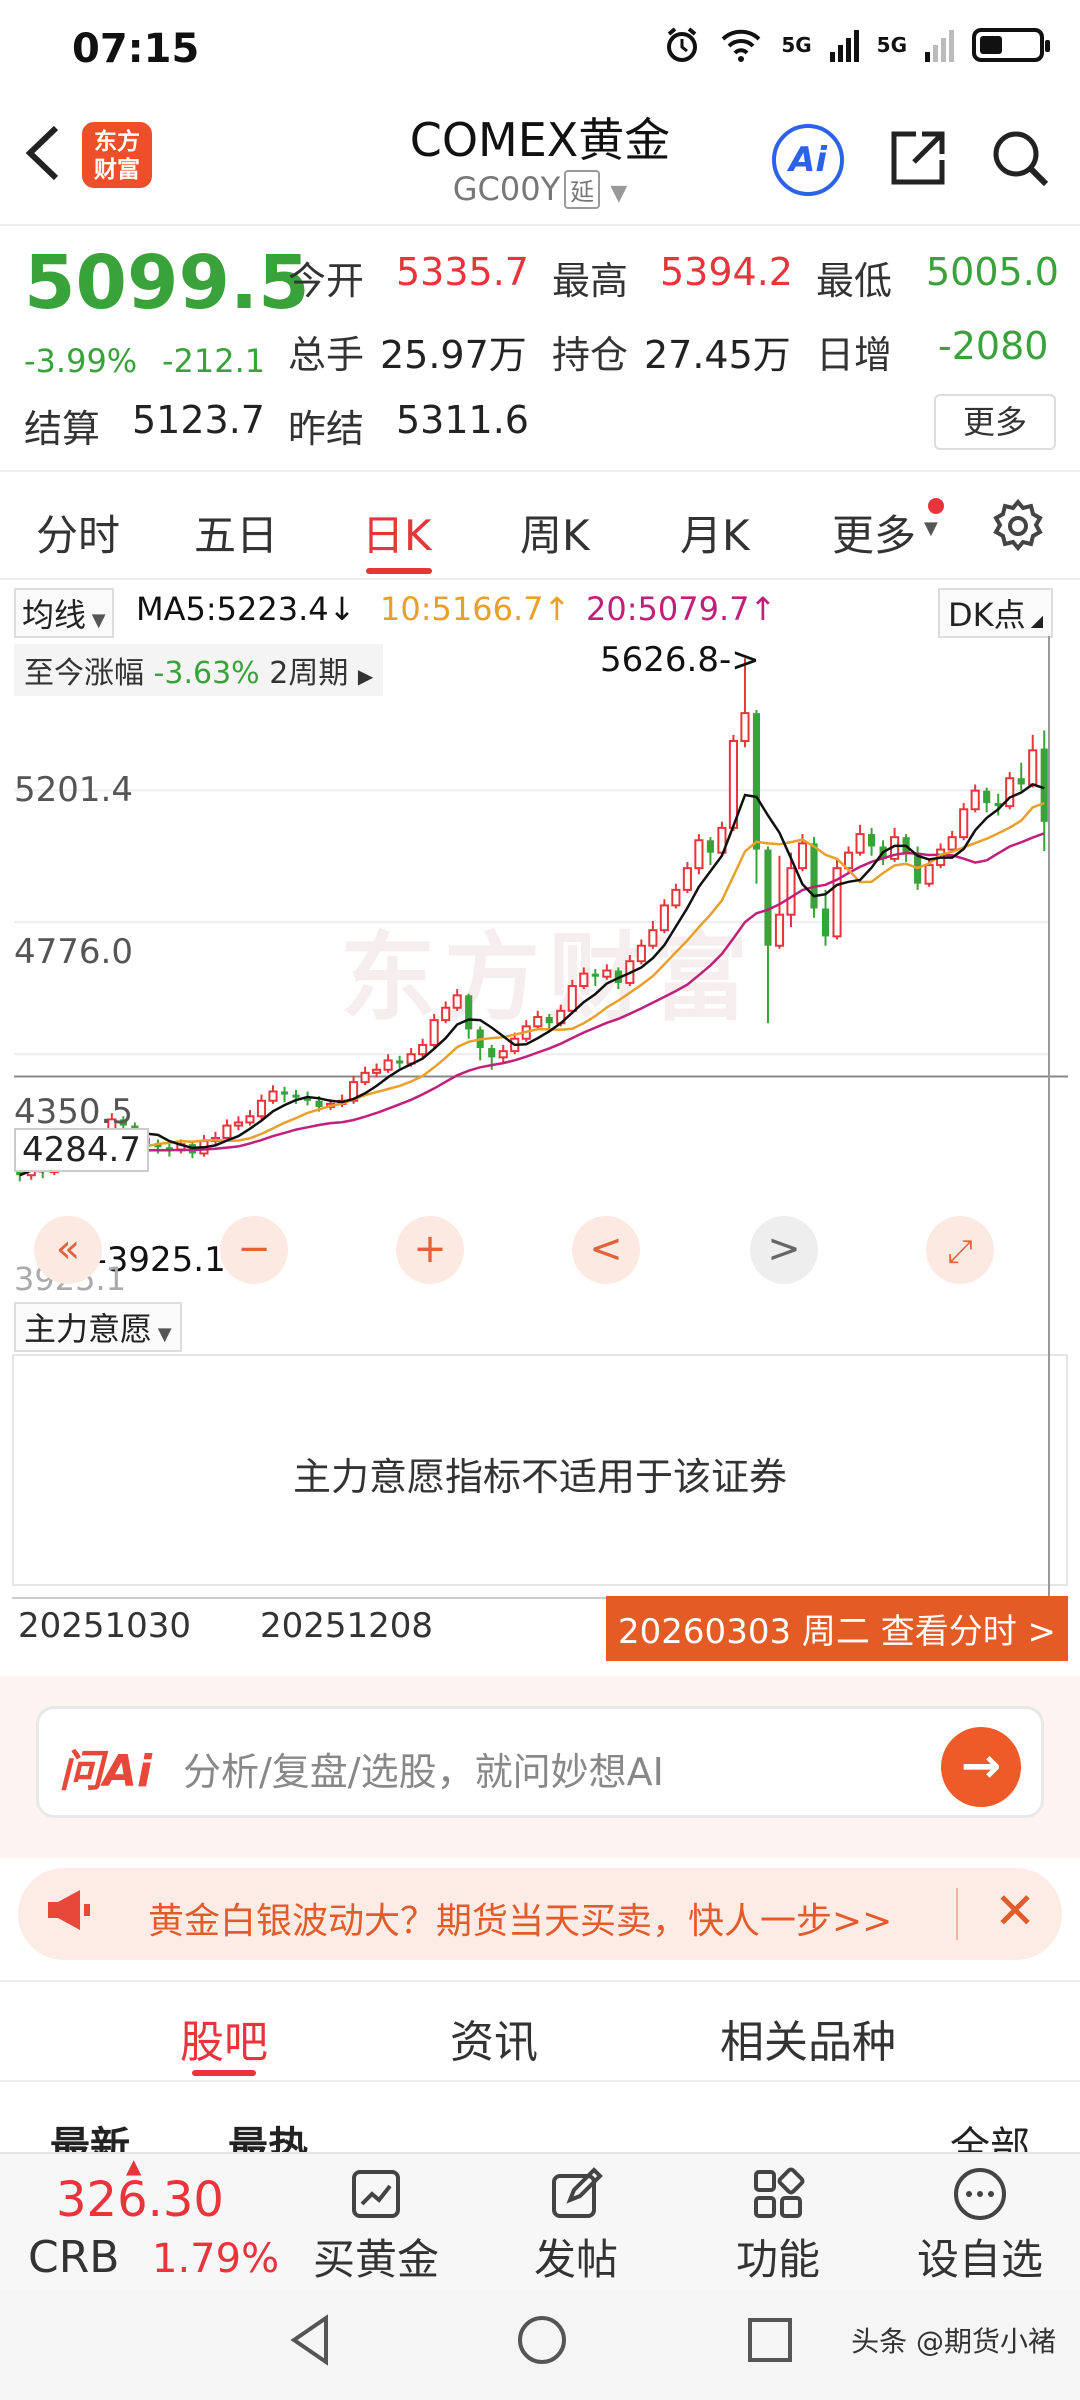 This screenshot has height=2400, width=1080. Describe the element at coordinates (540, 161) in the screenshot. I see `header: 东方 财富 COMEX黄金 GC00Y 延 ▼ Ai` at that location.